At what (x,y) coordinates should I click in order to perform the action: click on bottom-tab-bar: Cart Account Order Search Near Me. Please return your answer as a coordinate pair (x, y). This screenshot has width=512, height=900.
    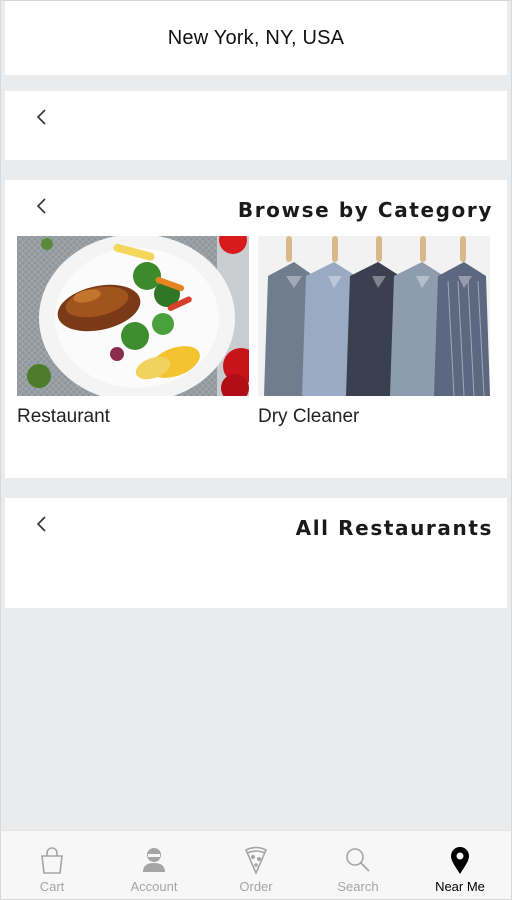
    Looking at the image, I should click on (256, 864).